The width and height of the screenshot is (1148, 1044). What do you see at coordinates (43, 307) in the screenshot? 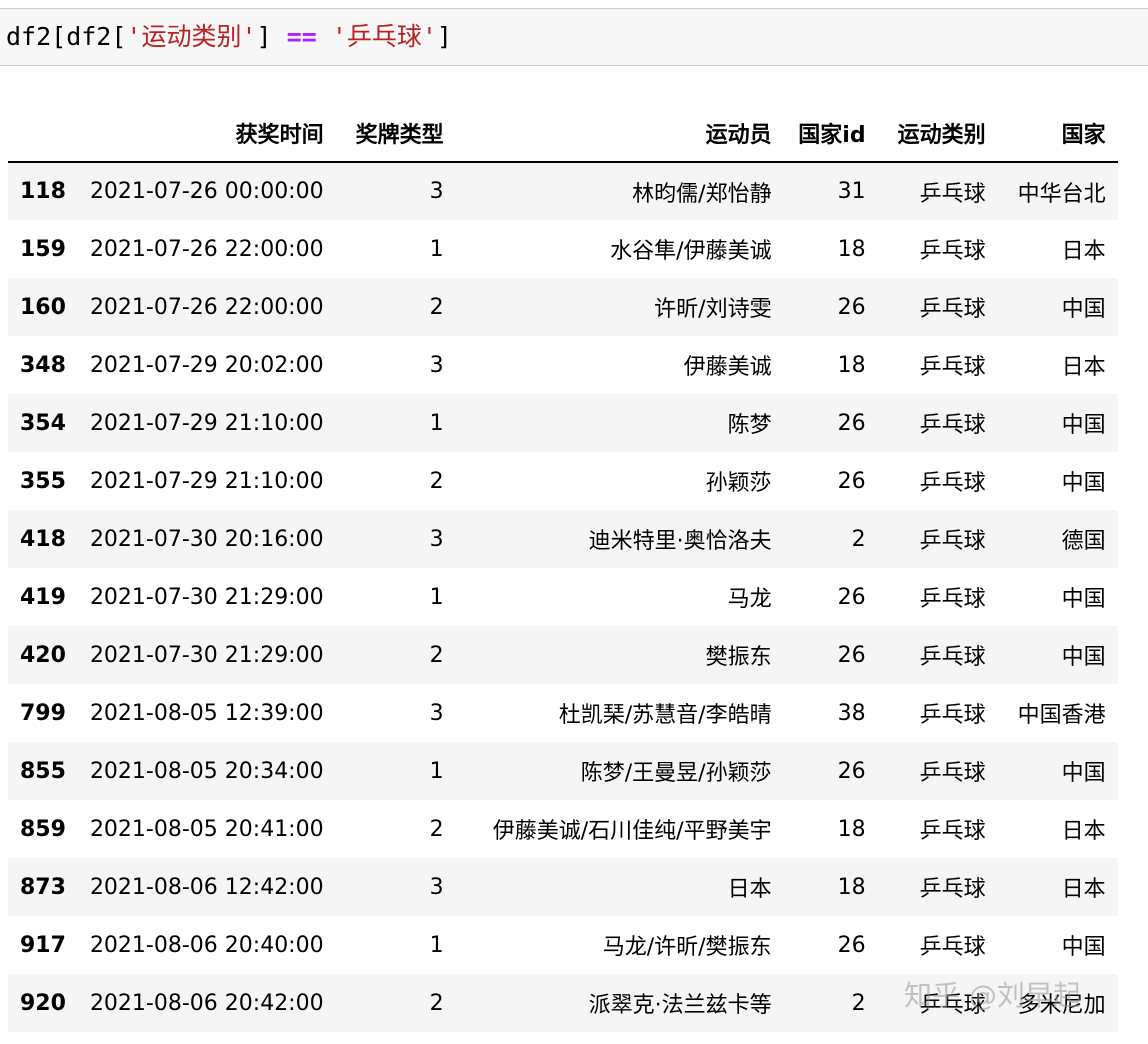
I see `row-index: 160` at bounding box center [43, 307].